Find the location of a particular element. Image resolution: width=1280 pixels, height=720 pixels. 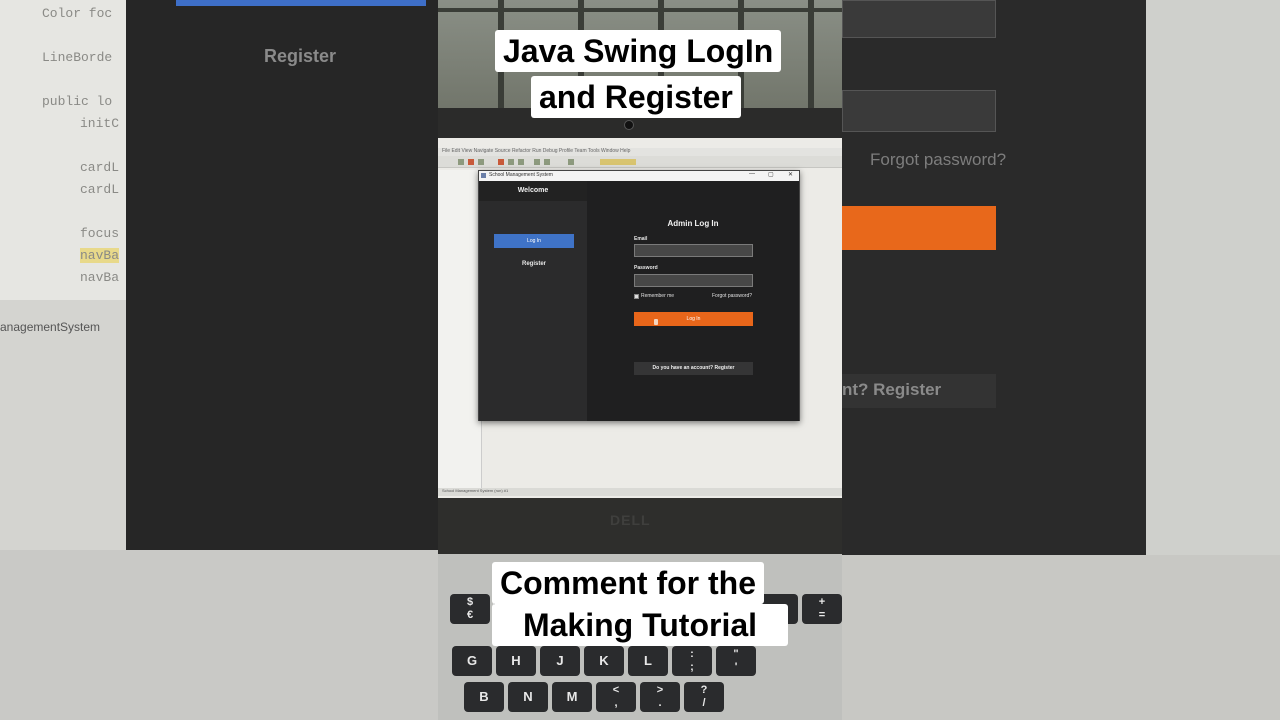

keyboard-key: G is located at coordinates (472, 661).